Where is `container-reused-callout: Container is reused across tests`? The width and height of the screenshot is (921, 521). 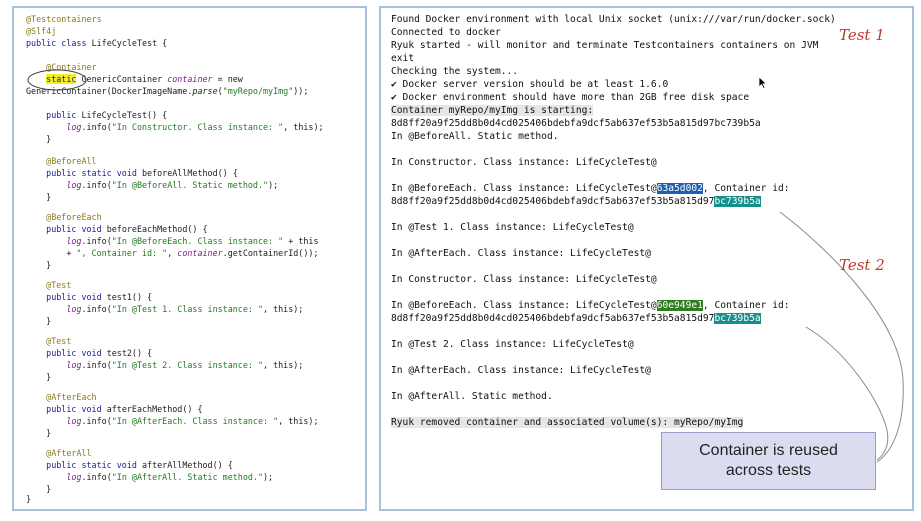 container-reused-callout: Container is reused across tests is located at coordinates (768, 461).